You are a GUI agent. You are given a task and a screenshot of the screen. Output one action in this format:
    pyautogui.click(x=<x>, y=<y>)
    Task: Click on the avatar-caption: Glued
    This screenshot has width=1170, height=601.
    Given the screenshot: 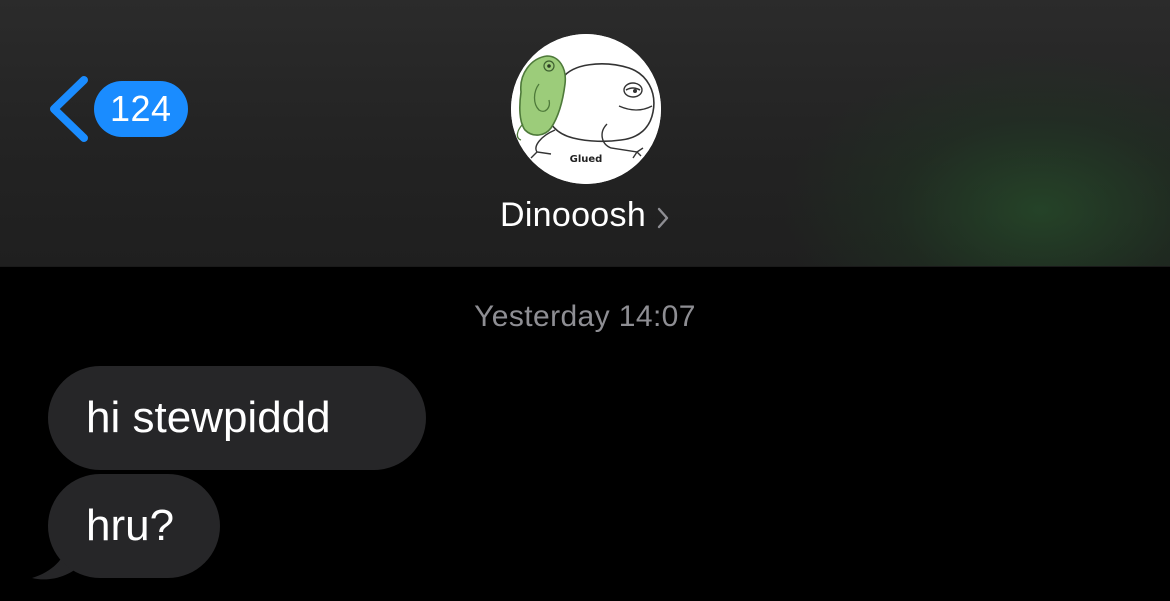 What is the action you would take?
    pyautogui.click(x=586, y=159)
    